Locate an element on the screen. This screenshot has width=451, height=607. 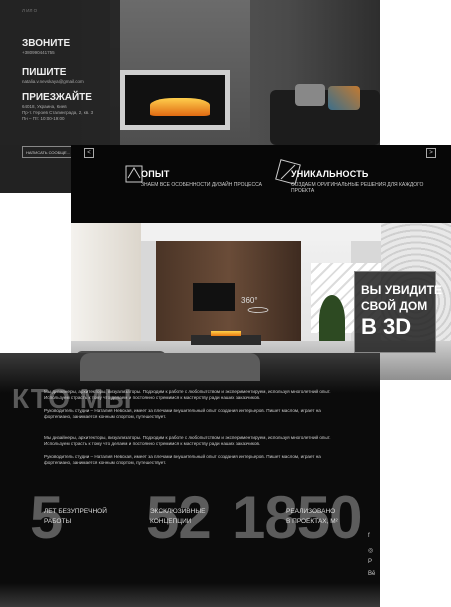
badge-360: 360° is located at coordinates (249, 300).